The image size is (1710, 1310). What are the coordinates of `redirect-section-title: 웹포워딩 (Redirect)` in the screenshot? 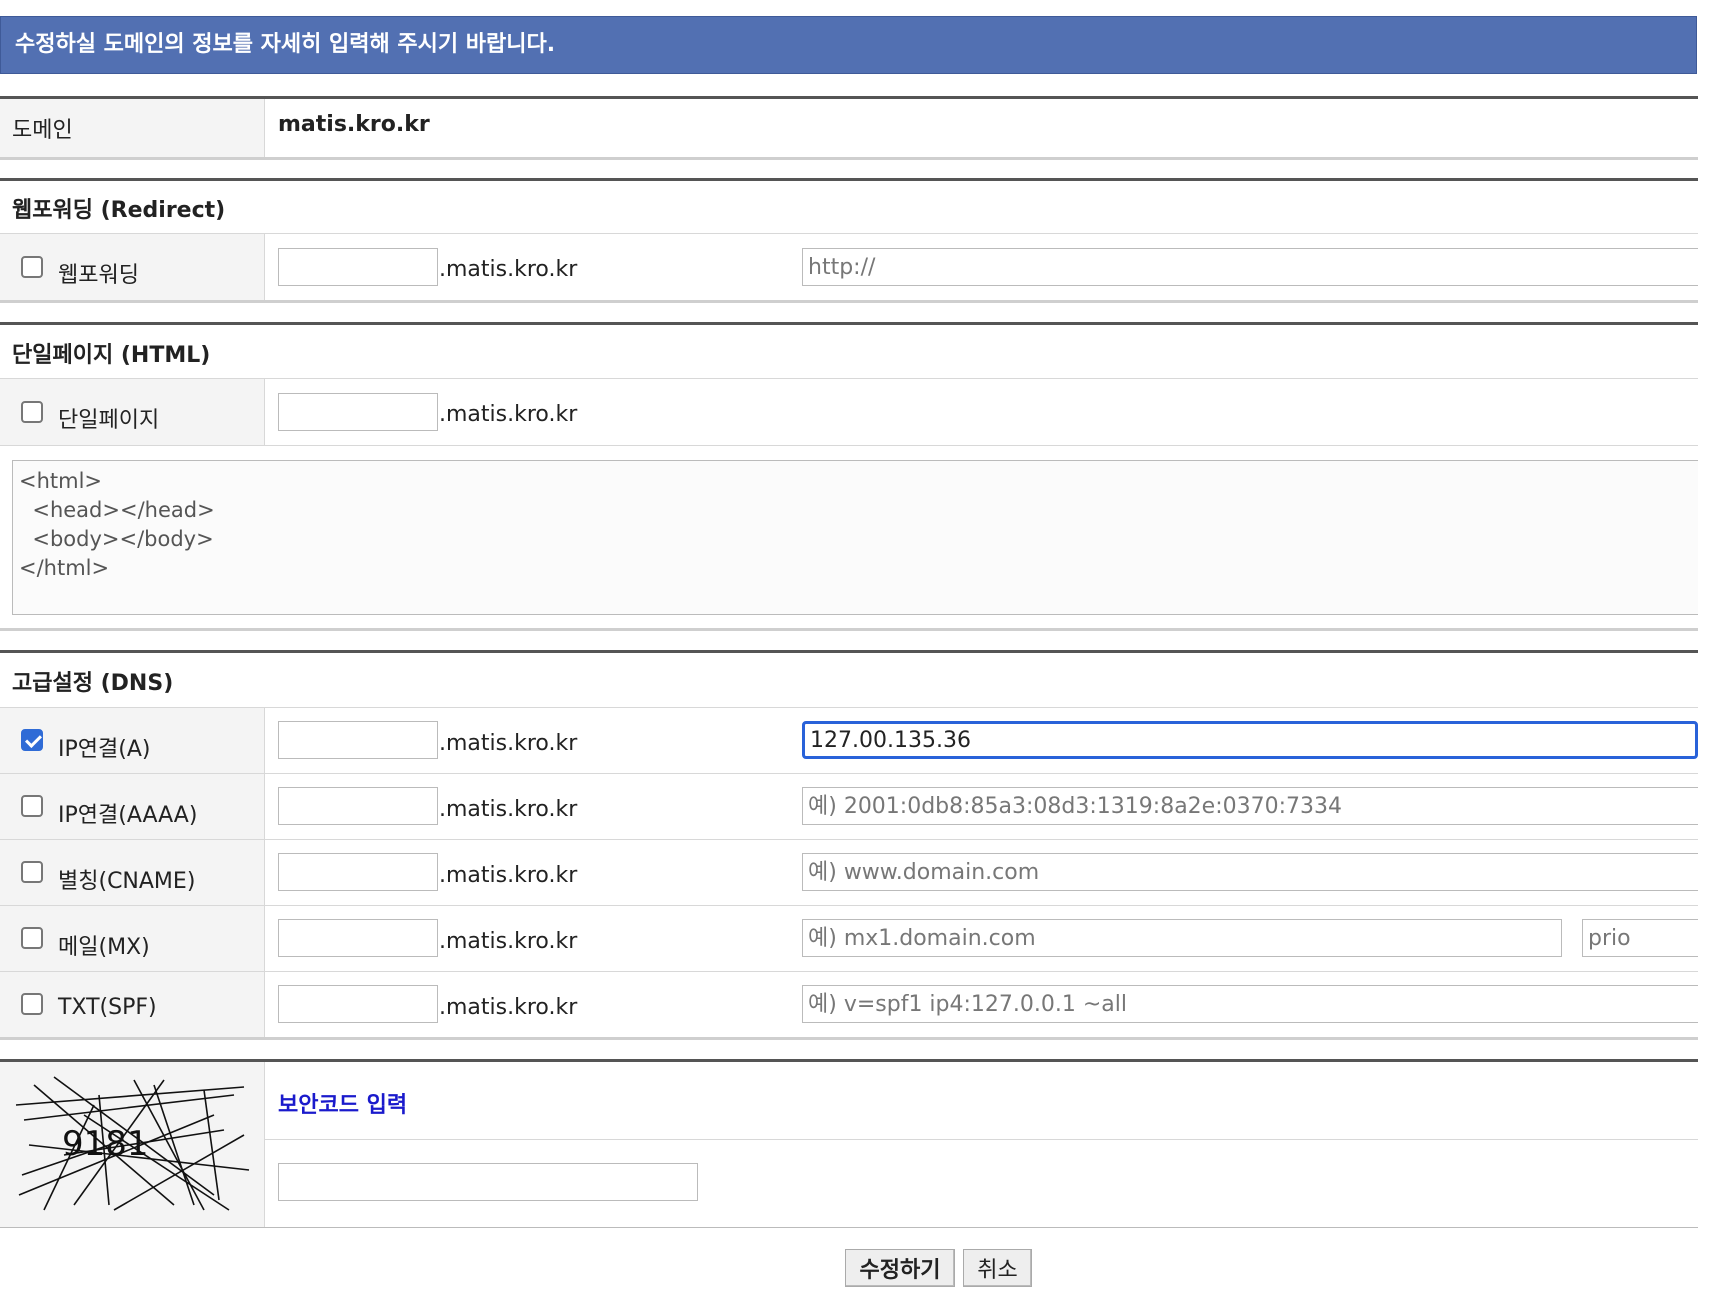 It's located at (119, 210).